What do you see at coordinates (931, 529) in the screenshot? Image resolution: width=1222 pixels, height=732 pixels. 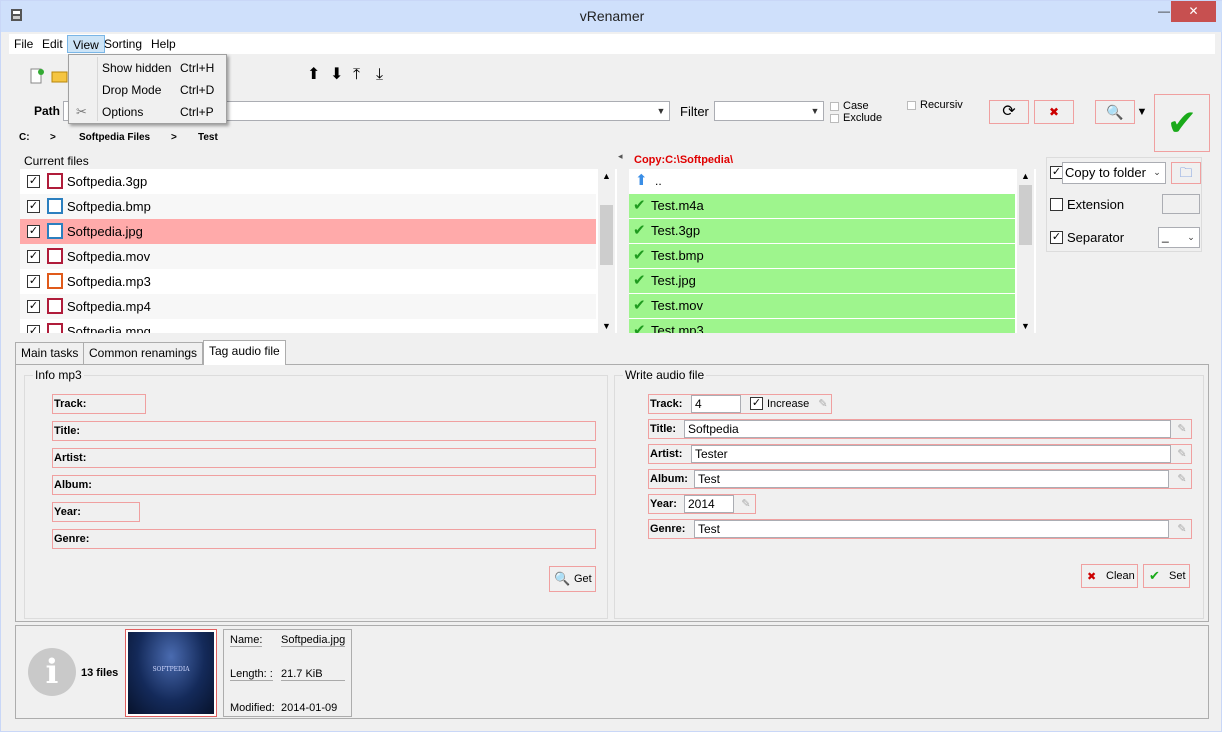 I see `genre-input: Test` at bounding box center [931, 529].